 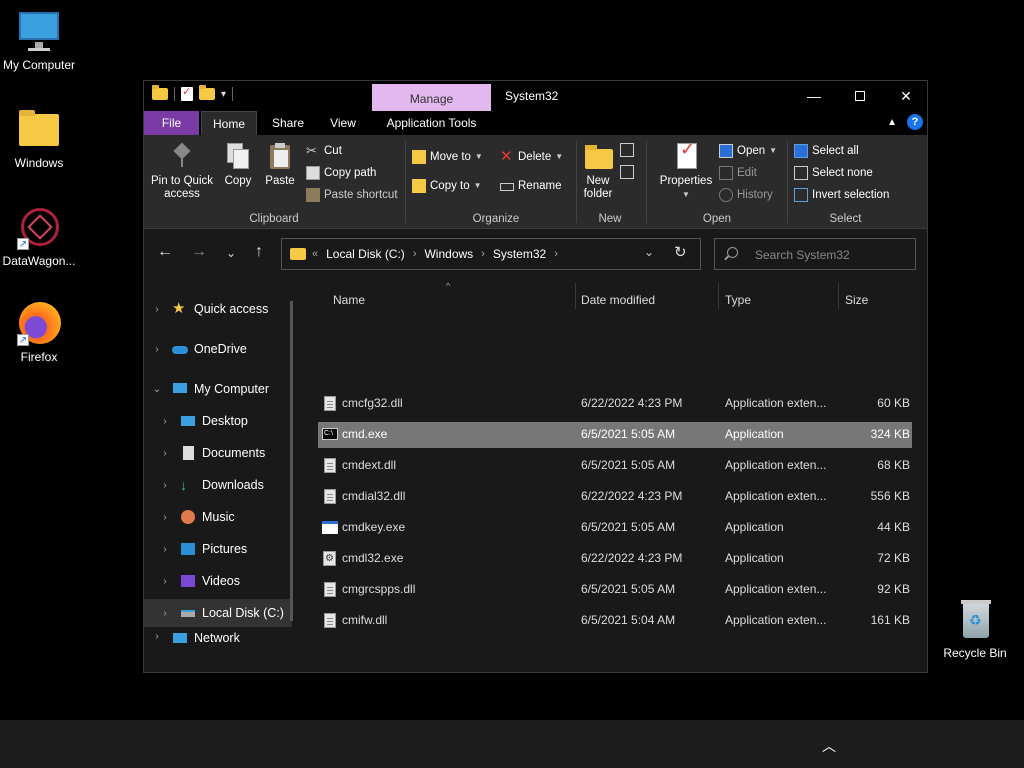 What do you see at coordinates (680, 252) in the screenshot?
I see `refresh-button: ↻` at bounding box center [680, 252].